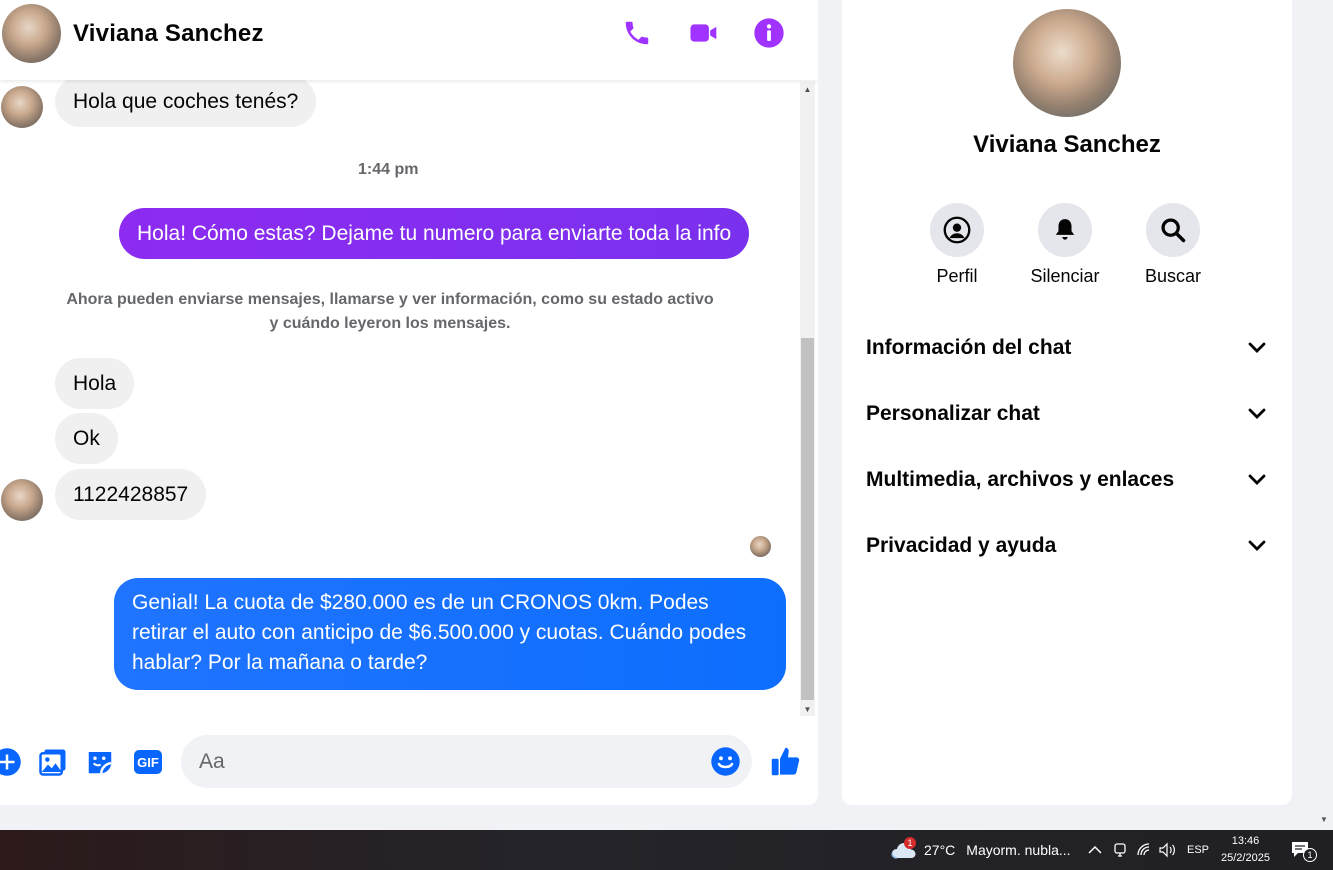 The image size is (1333, 870). Describe the element at coordinates (910, 843) in the screenshot. I see `weather-badge: 1` at that location.